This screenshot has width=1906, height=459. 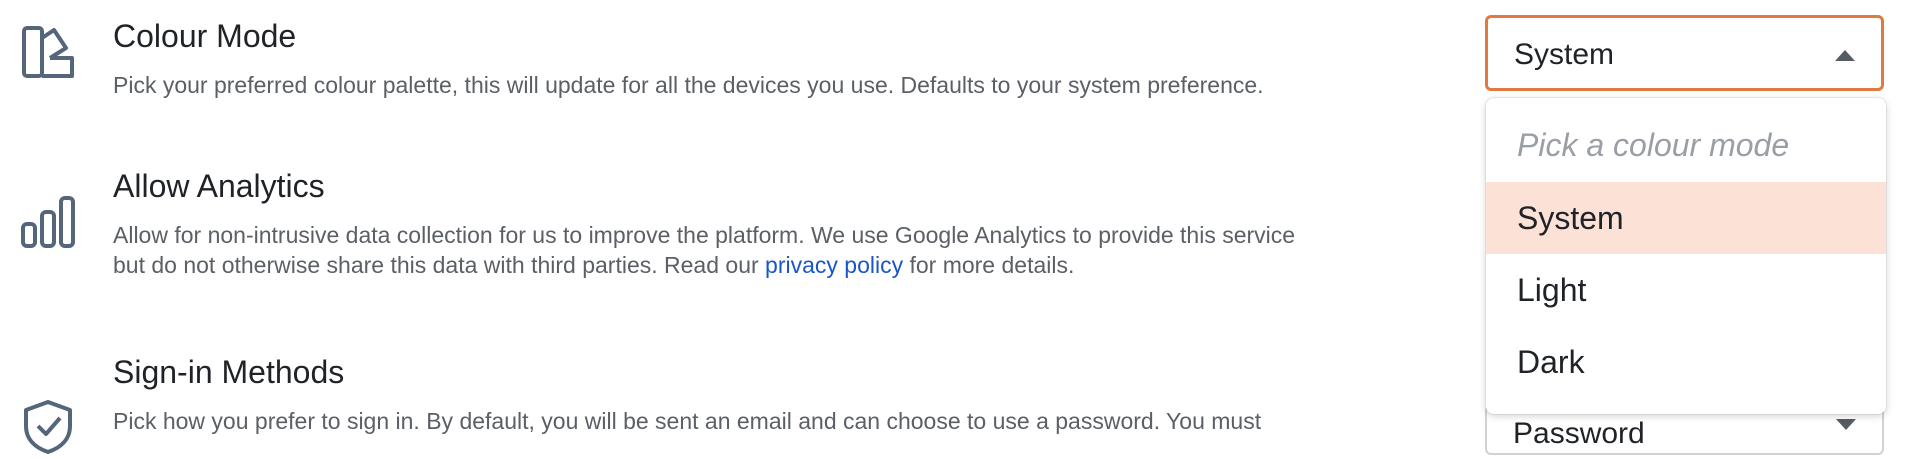 What do you see at coordinates (1686, 218) in the screenshot?
I see `option-system: System` at bounding box center [1686, 218].